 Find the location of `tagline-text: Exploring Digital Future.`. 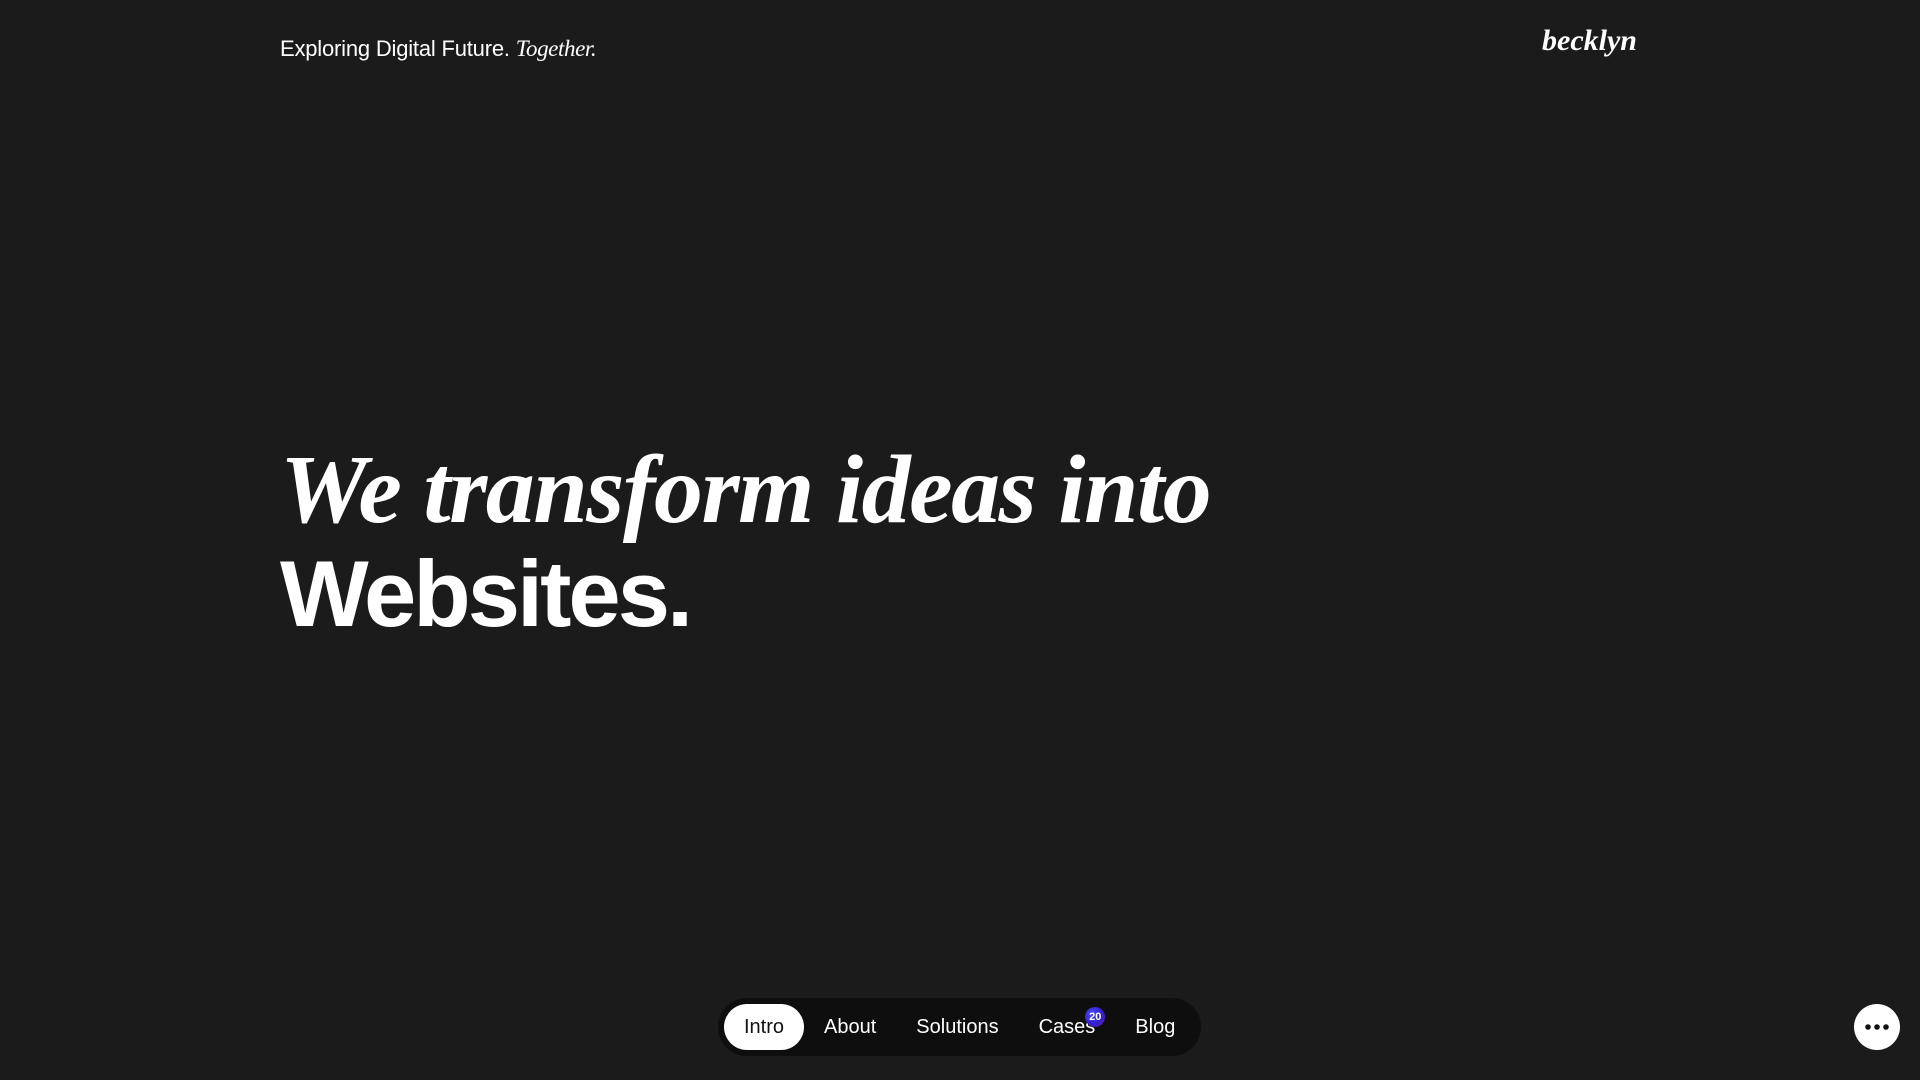

tagline-text: Exploring Digital Future. is located at coordinates (395, 48).